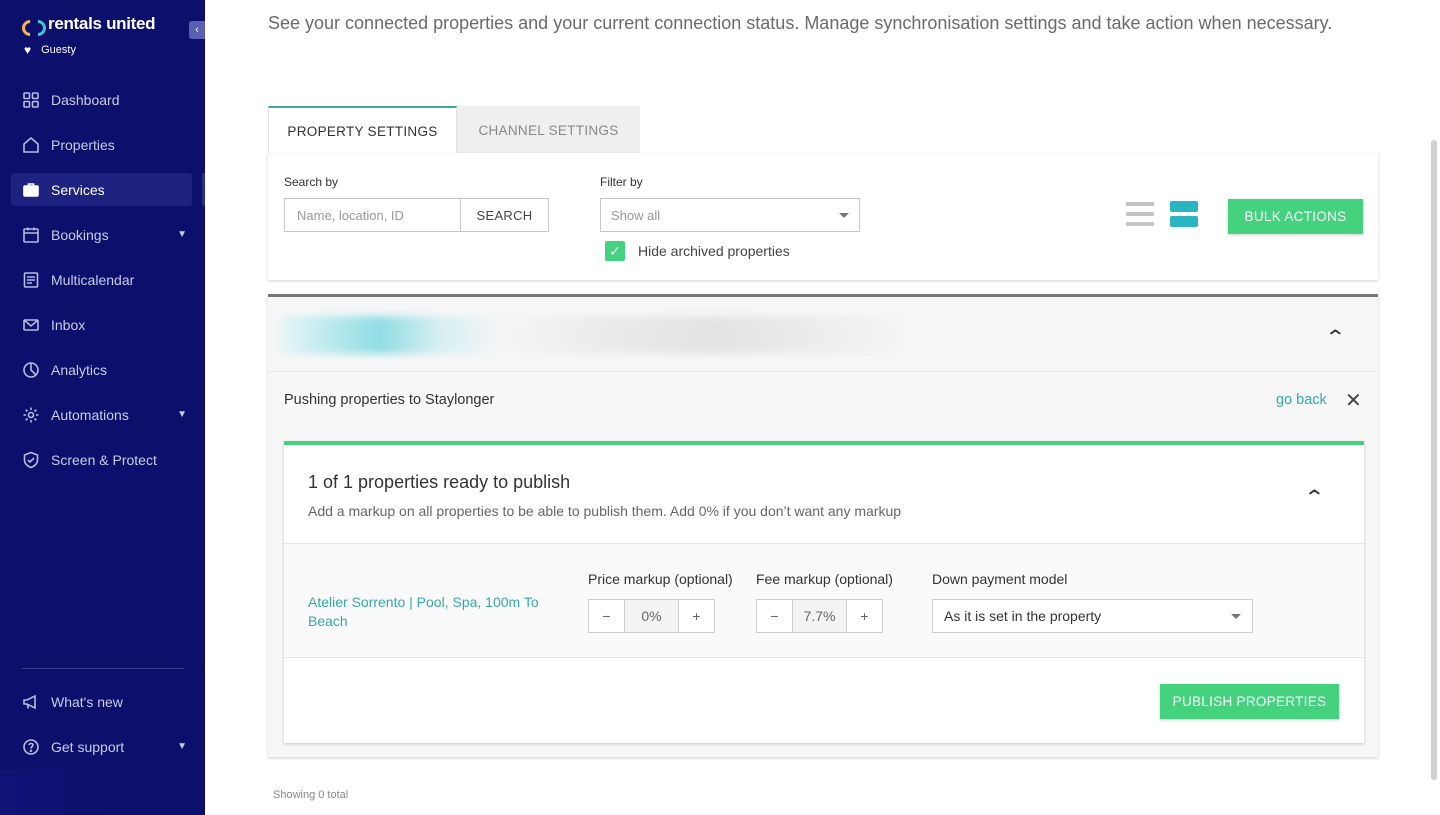 The image size is (1440, 815). What do you see at coordinates (103, 668) in the screenshot?
I see `sidebar-divider` at bounding box center [103, 668].